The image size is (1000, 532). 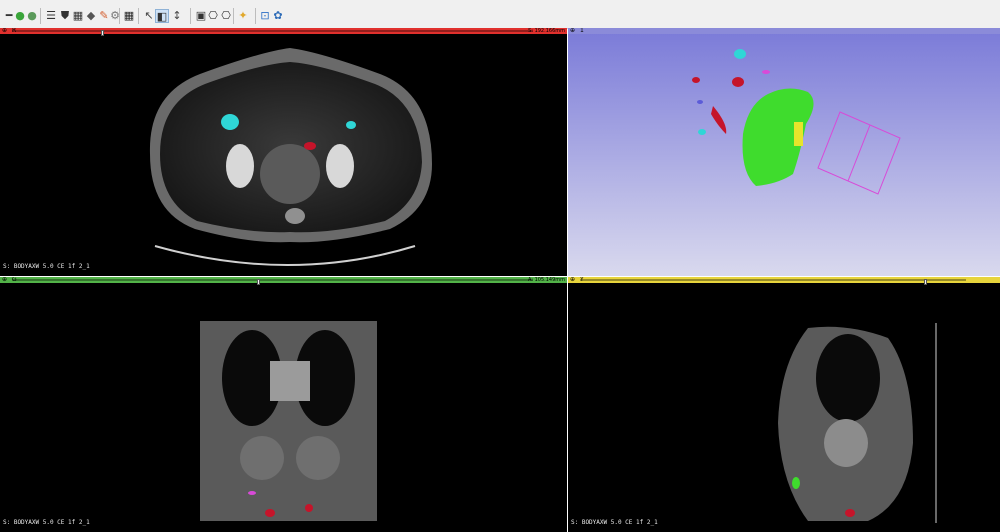 What do you see at coordinates (65, 16) in the screenshot?
I see `shield-icon: ⛊` at bounding box center [65, 16].